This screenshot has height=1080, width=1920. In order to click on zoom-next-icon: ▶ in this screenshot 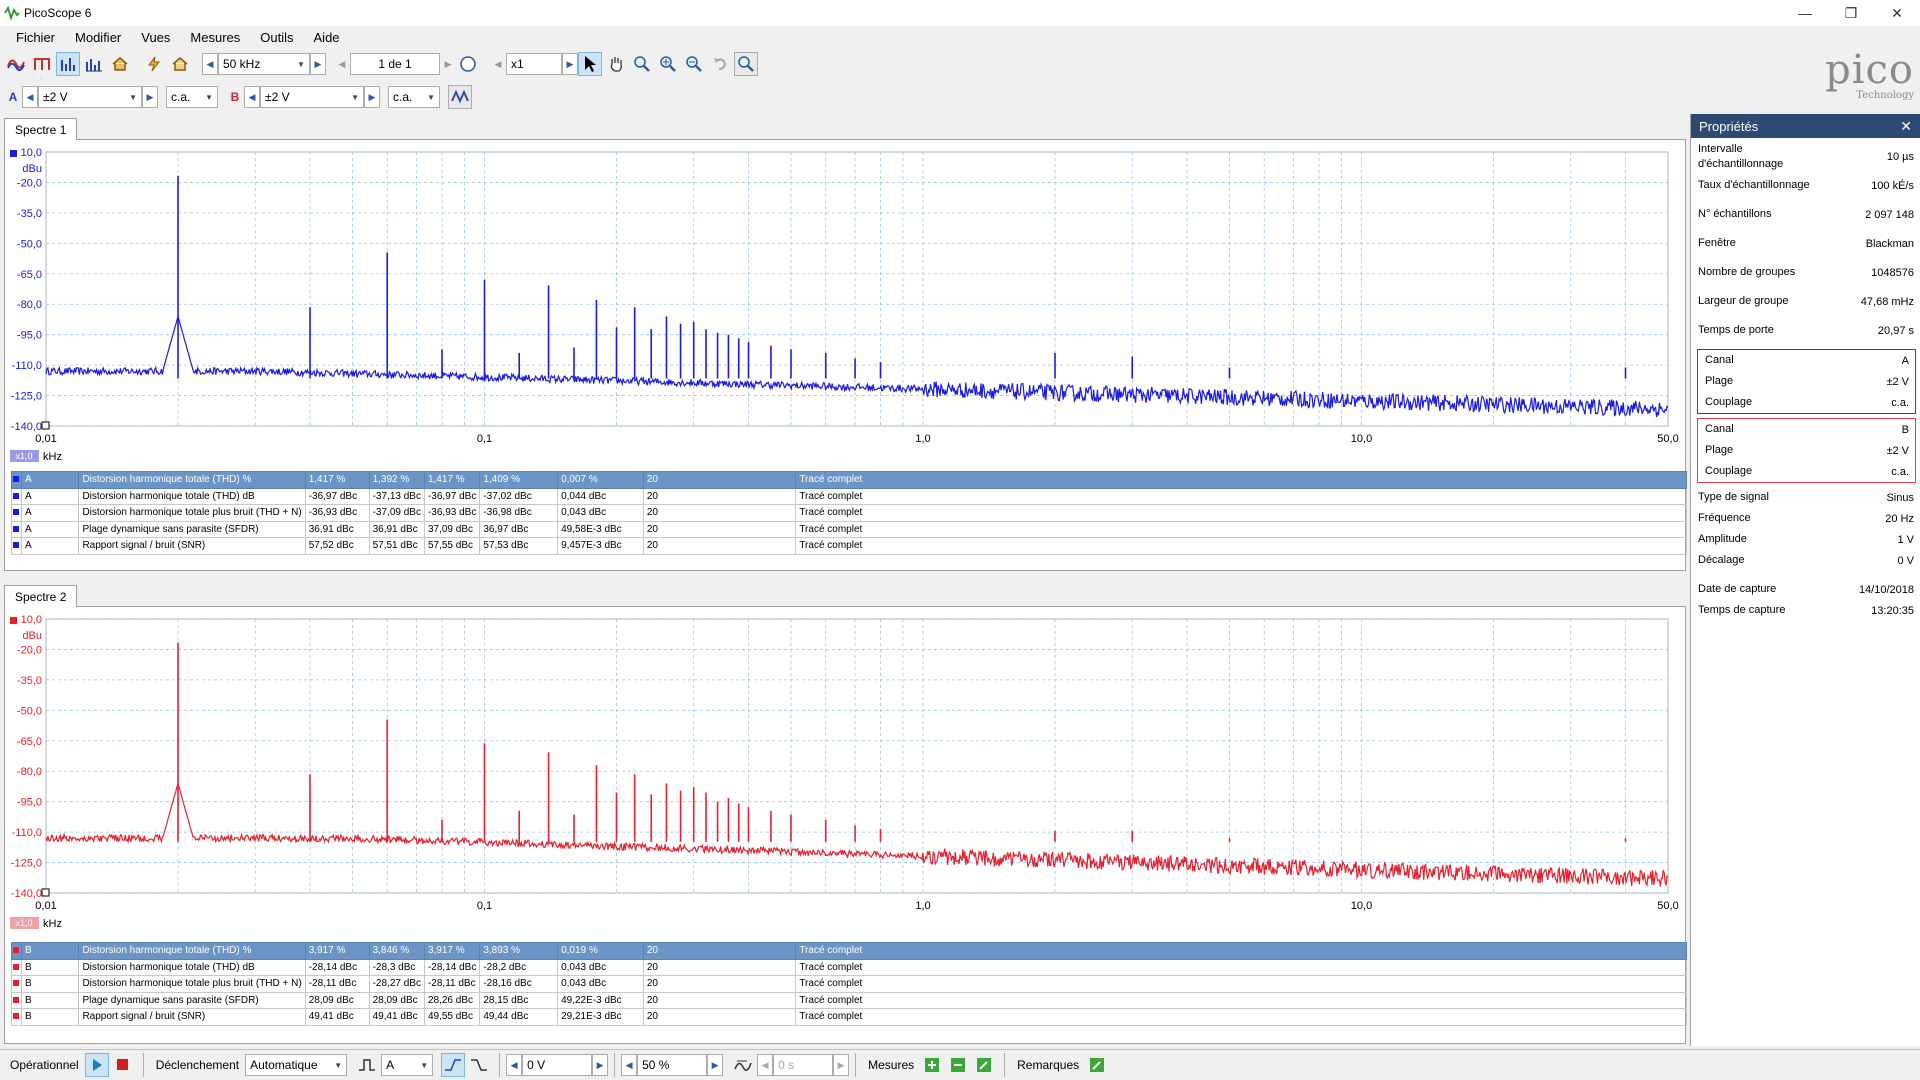, I will do `click(570, 64)`.